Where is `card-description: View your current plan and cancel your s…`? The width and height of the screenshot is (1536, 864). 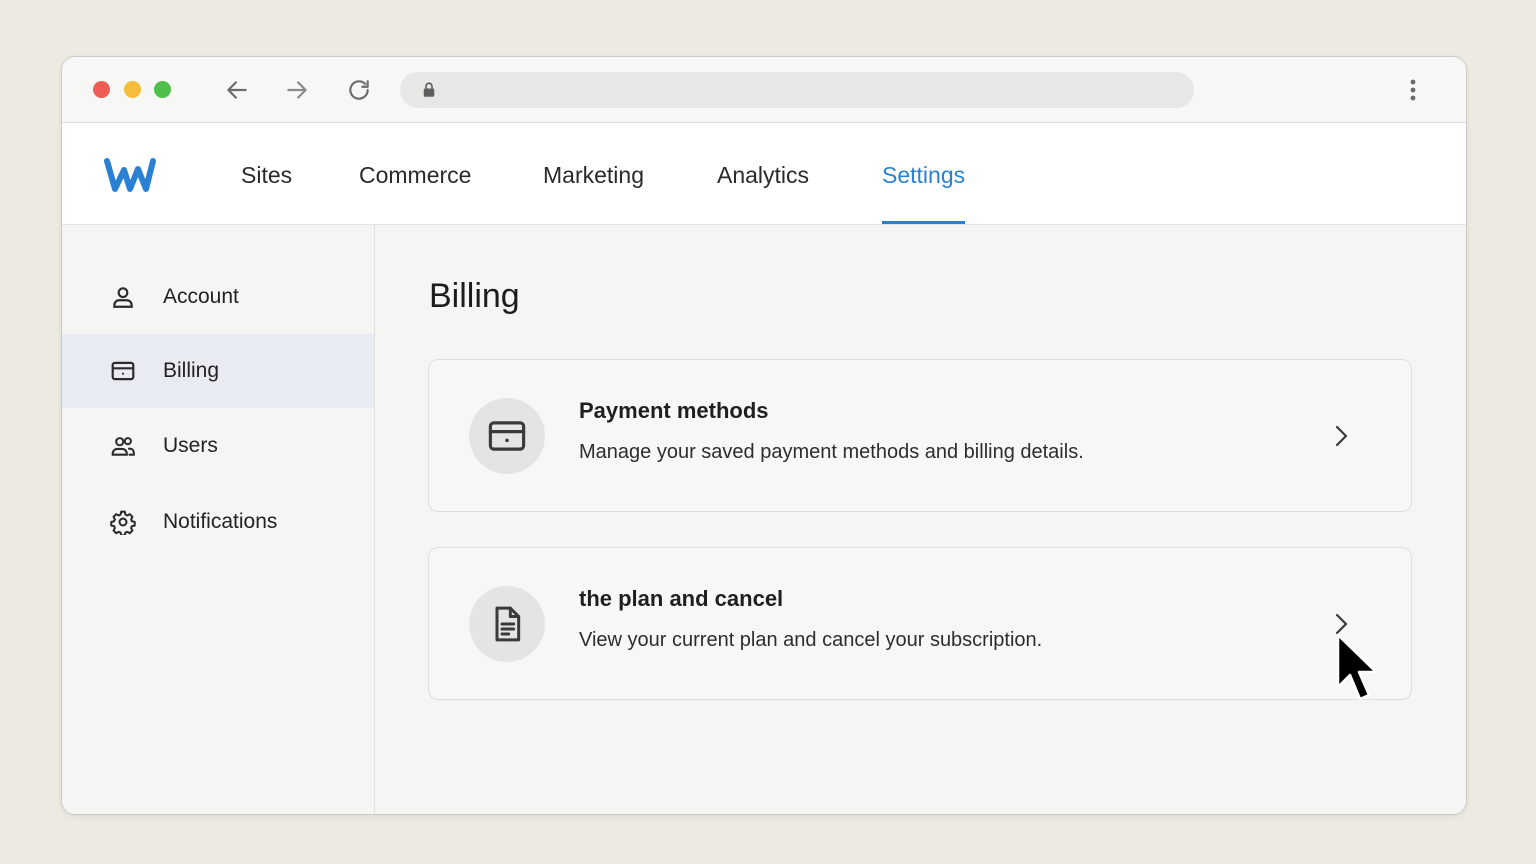
card-description: View your current plan and cancel your s… is located at coordinates (811, 640).